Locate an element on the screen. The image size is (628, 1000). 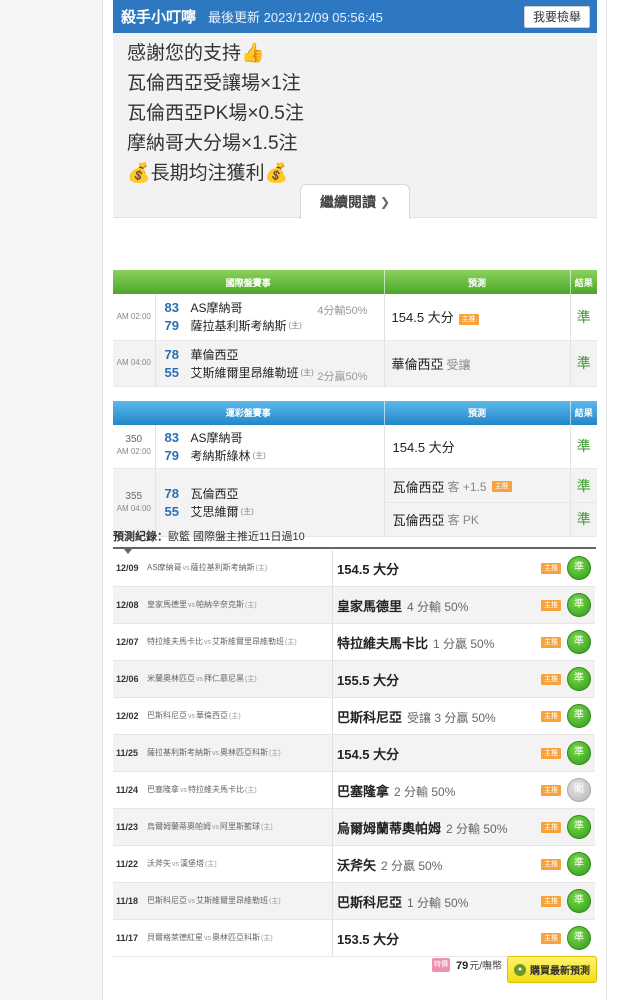
record-row: 11/17 貝爾格萊德紅星vs奧林匹亞科斯(主) 153.5 大分 主推準 is located at coordinates (354, 938).